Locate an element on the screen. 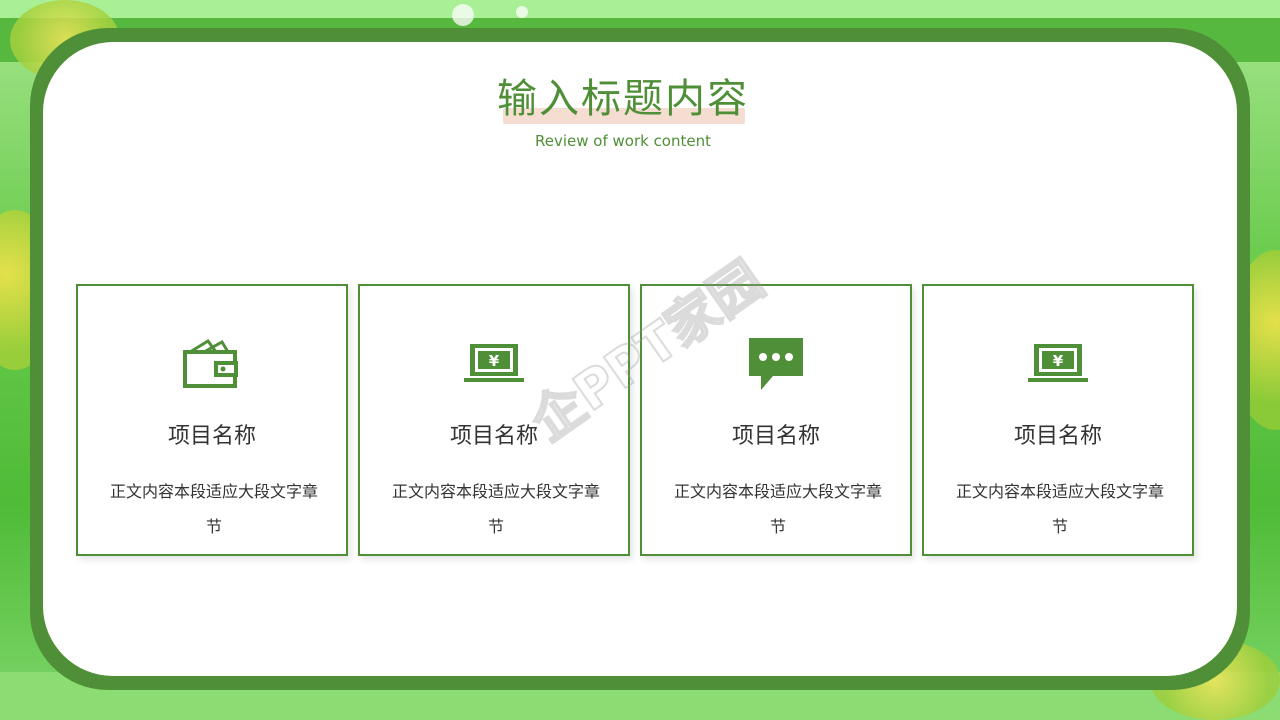 The width and height of the screenshot is (1280, 720). slide-title: 输入标题内容 is located at coordinates (623, 99).